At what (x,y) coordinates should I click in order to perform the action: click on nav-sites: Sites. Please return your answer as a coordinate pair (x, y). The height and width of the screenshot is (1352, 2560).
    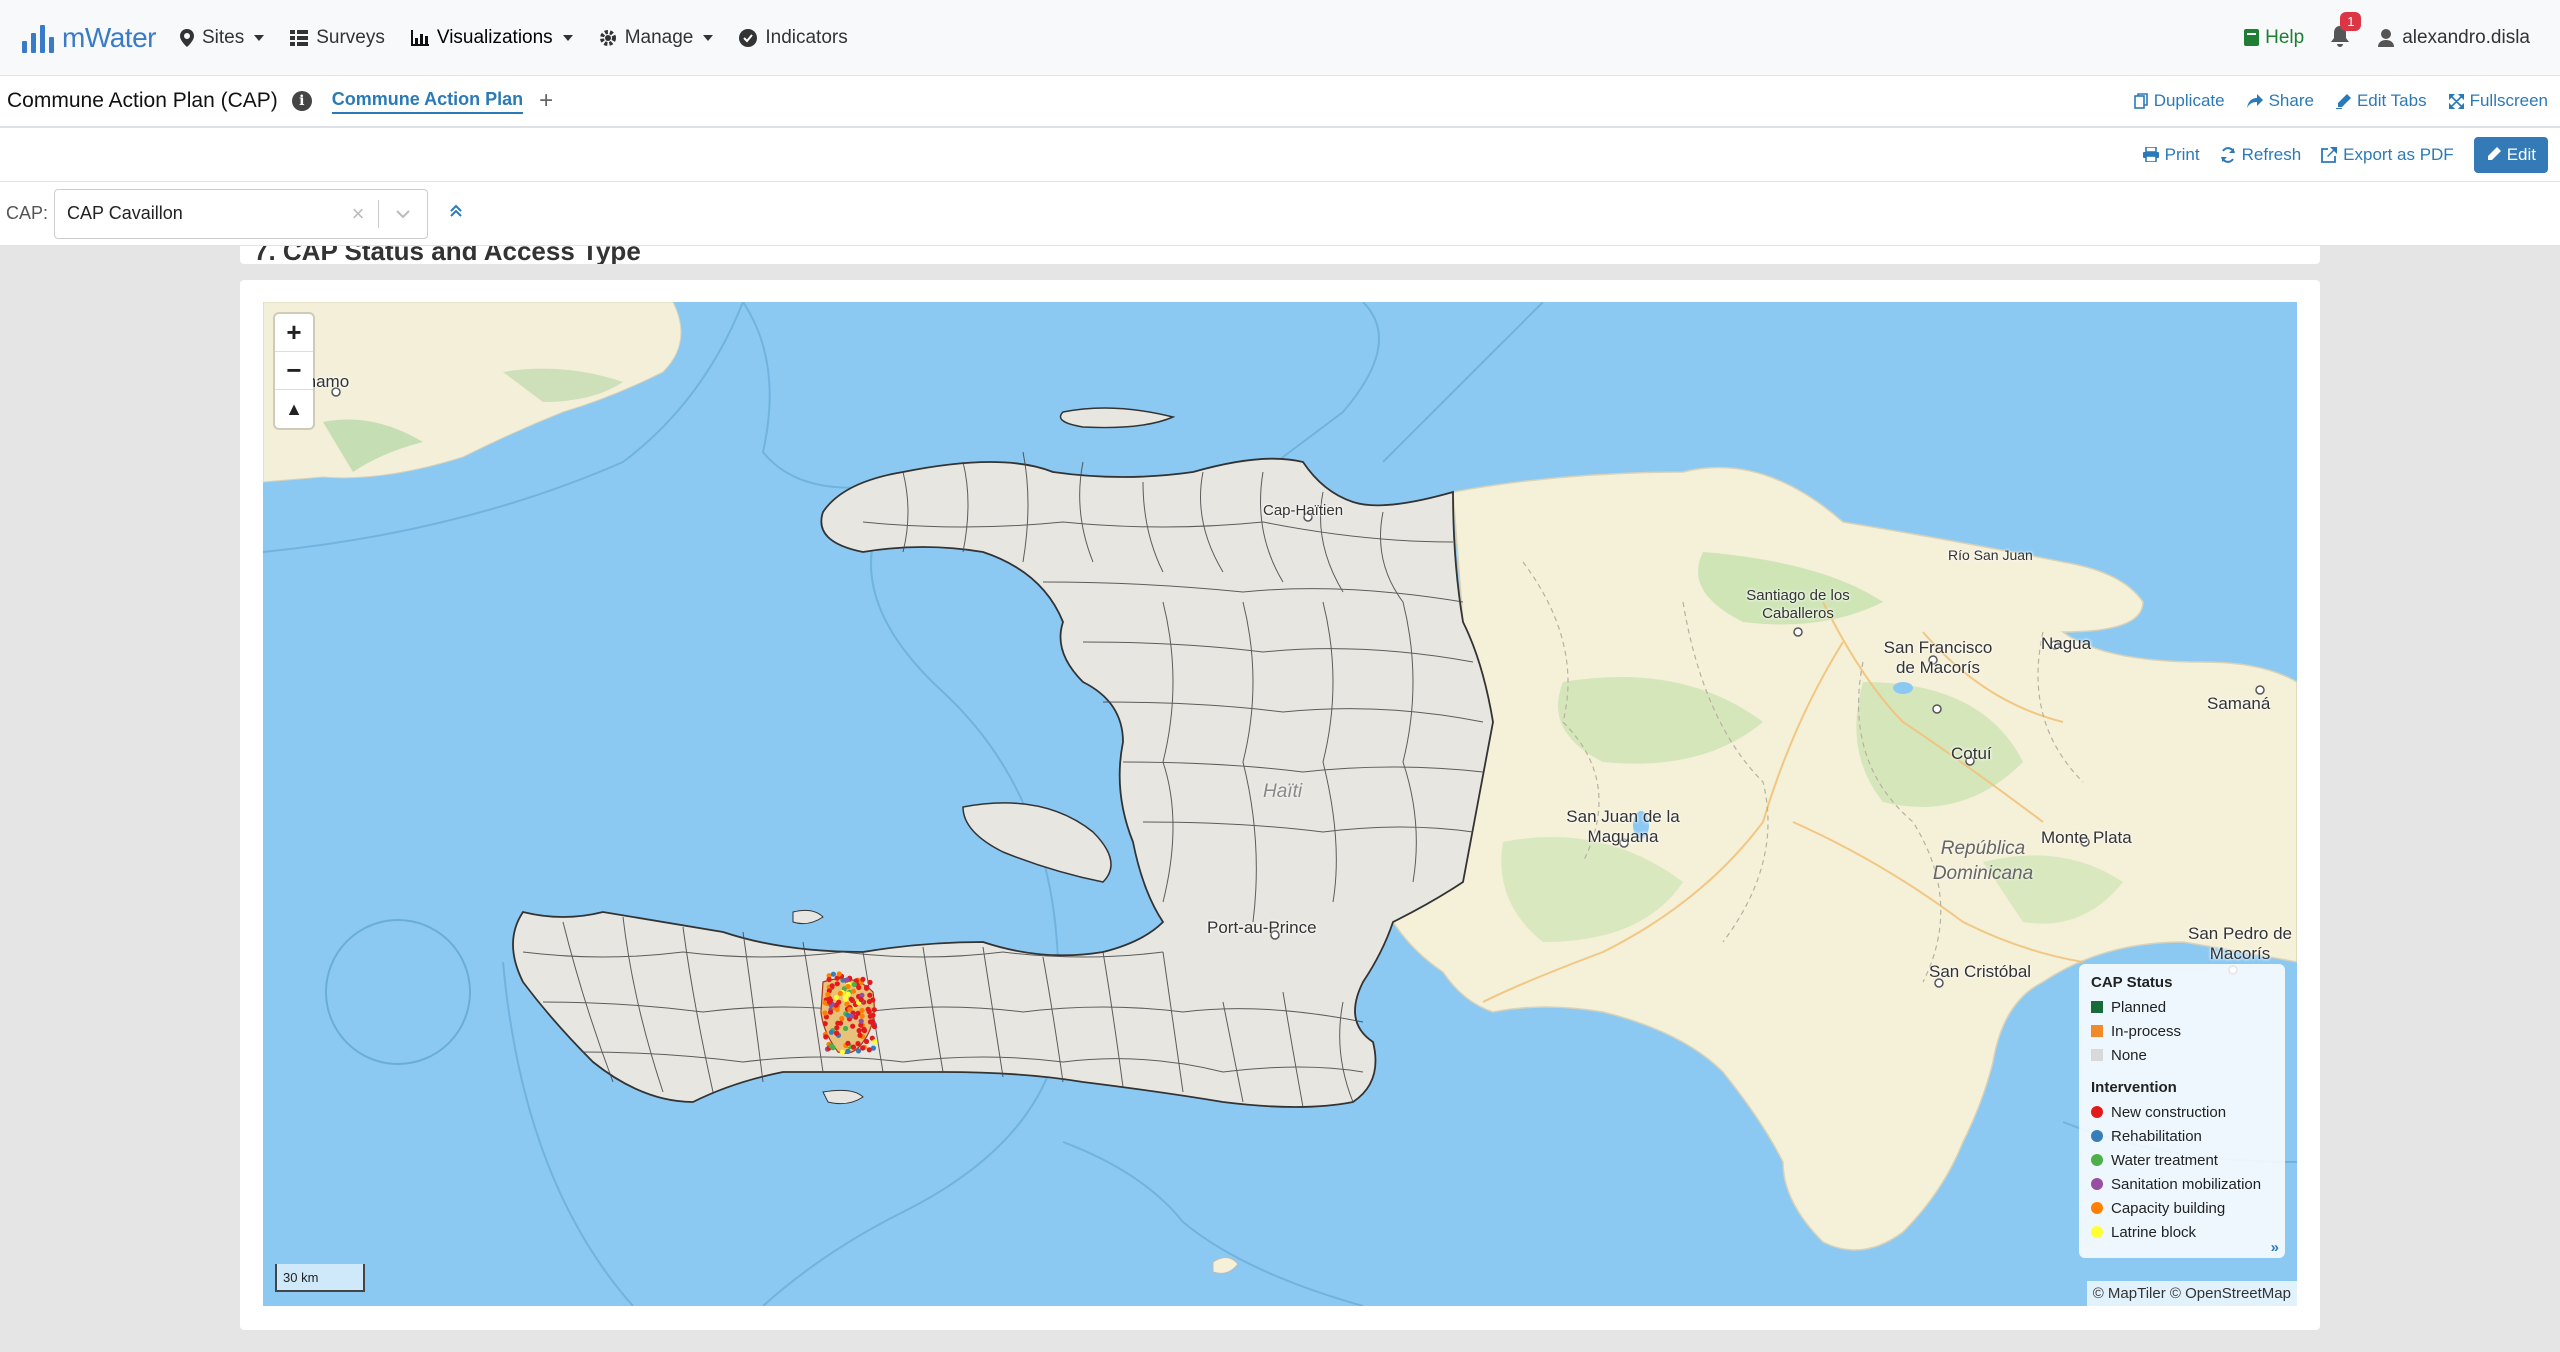
    Looking at the image, I should click on (222, 37).